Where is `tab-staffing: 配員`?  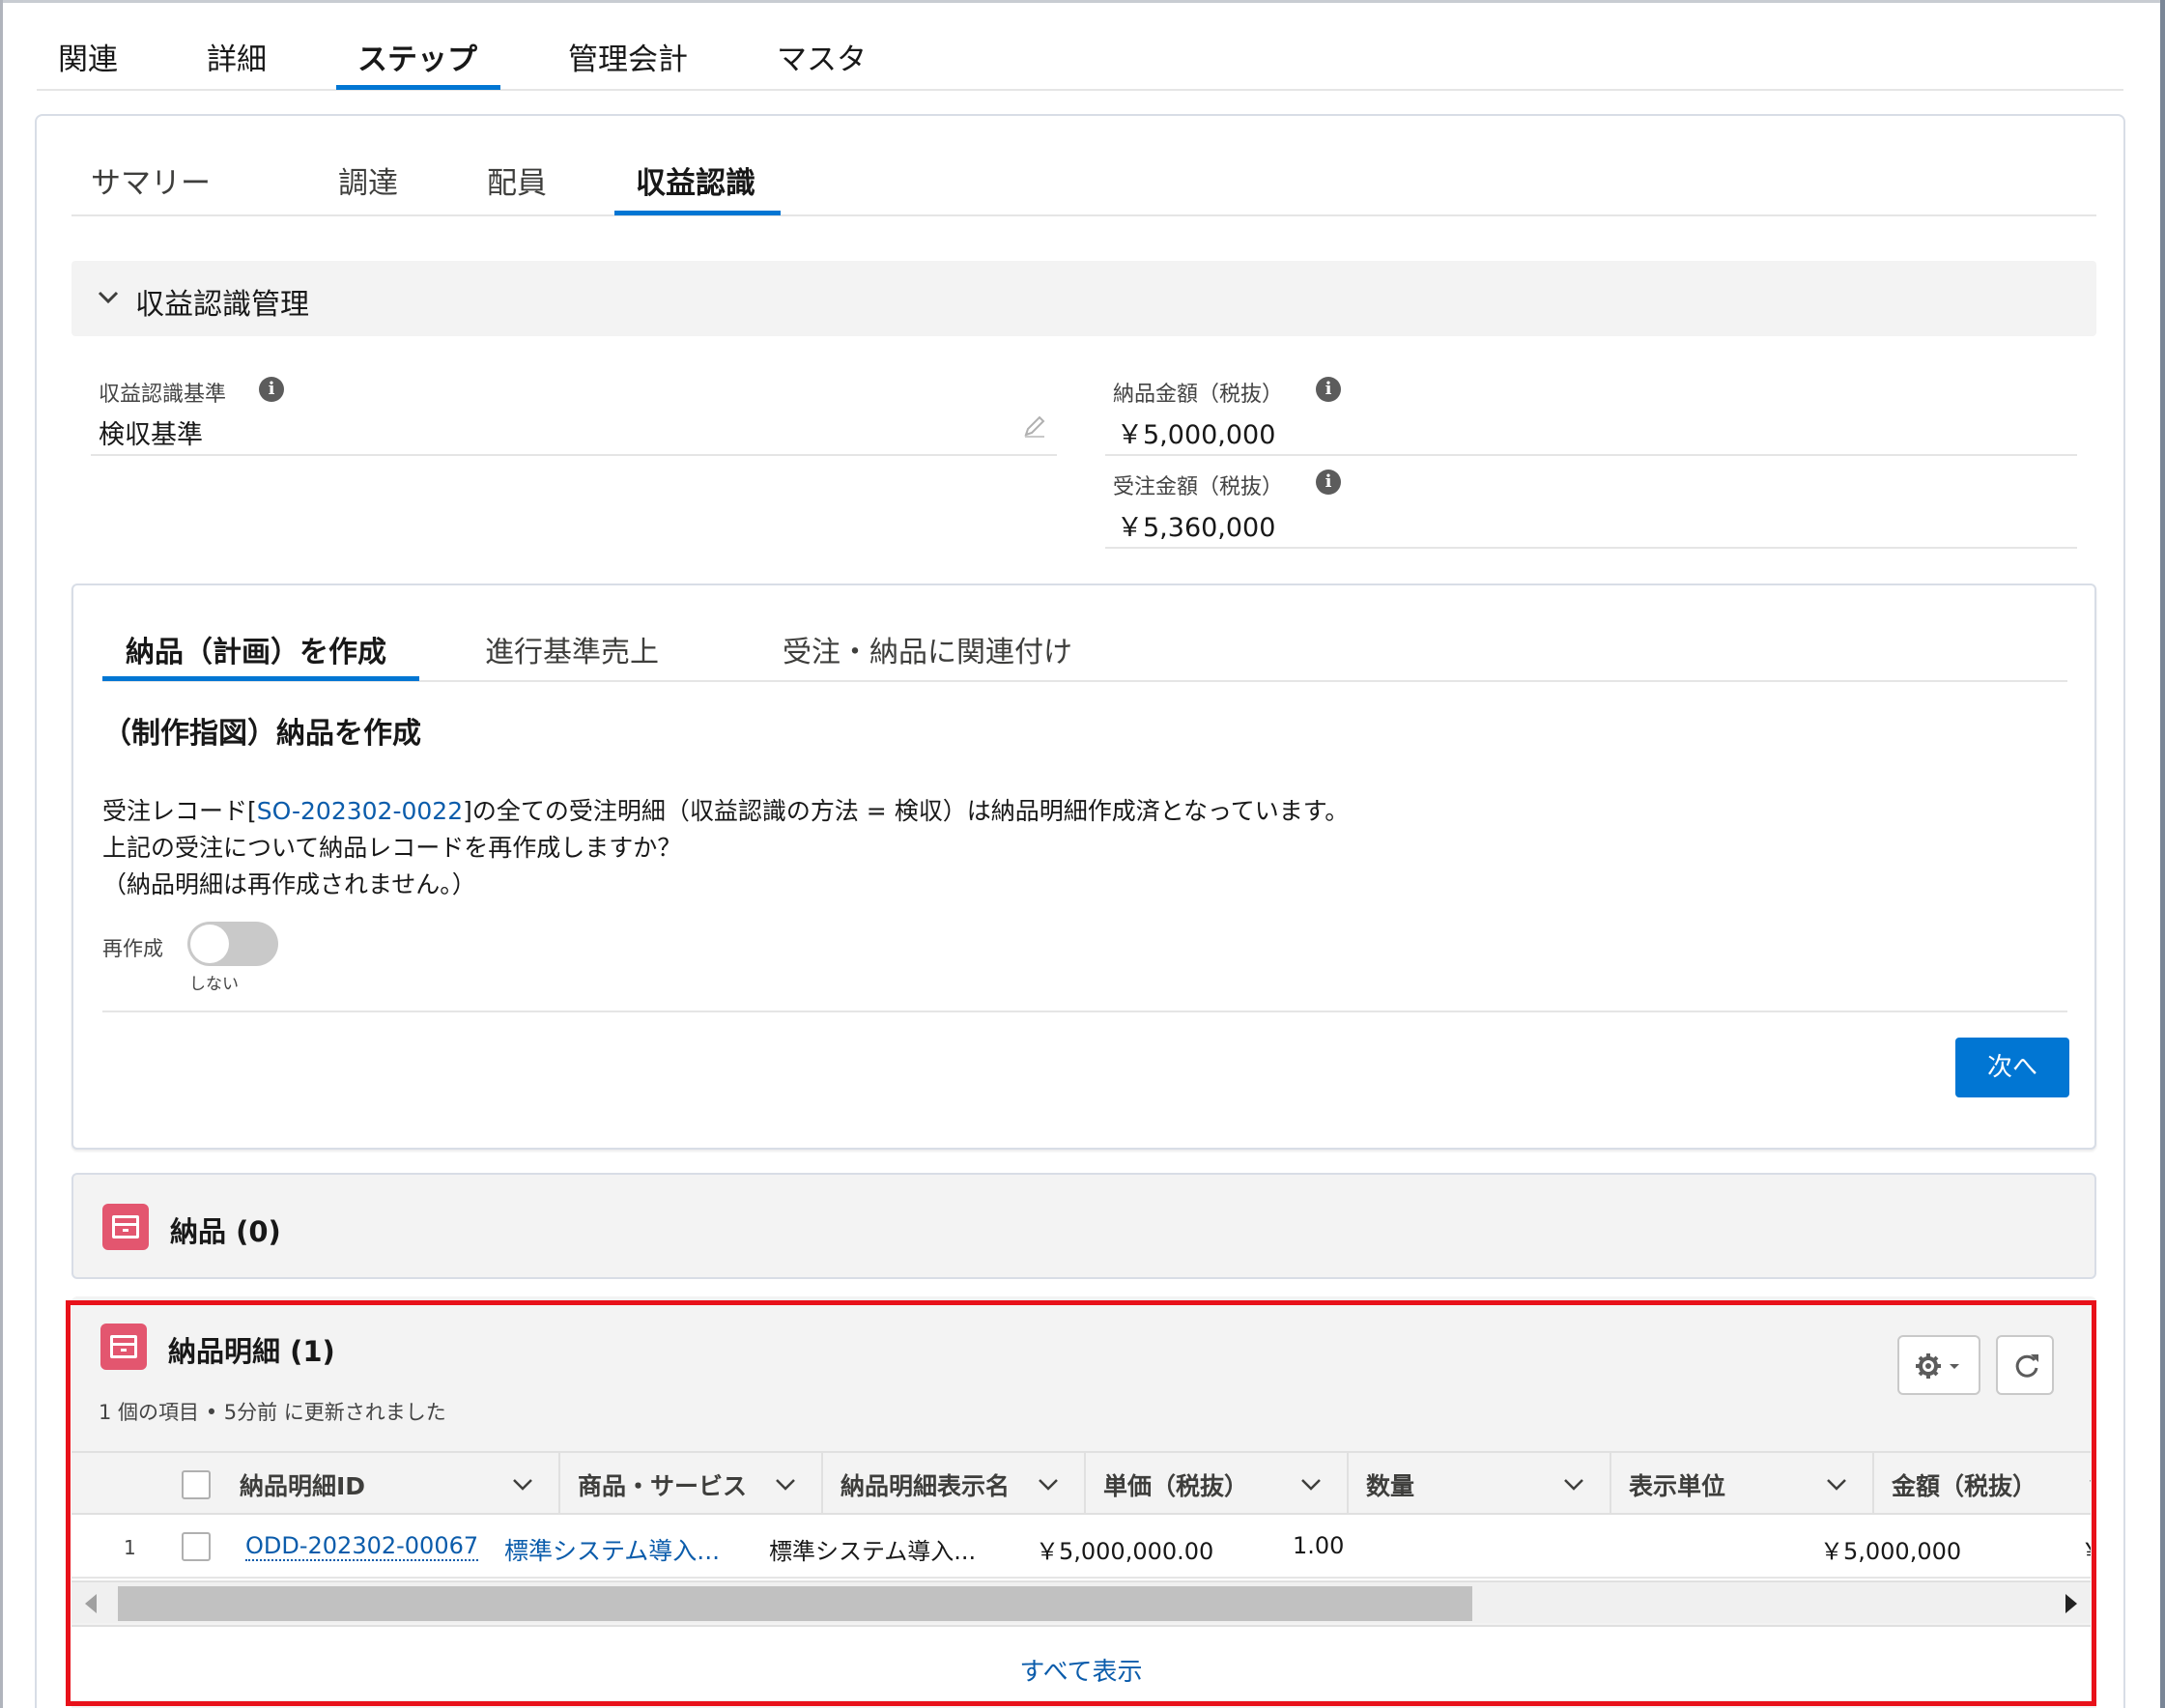
tab-staffing: 配員 is located at coordinates (517, 180).